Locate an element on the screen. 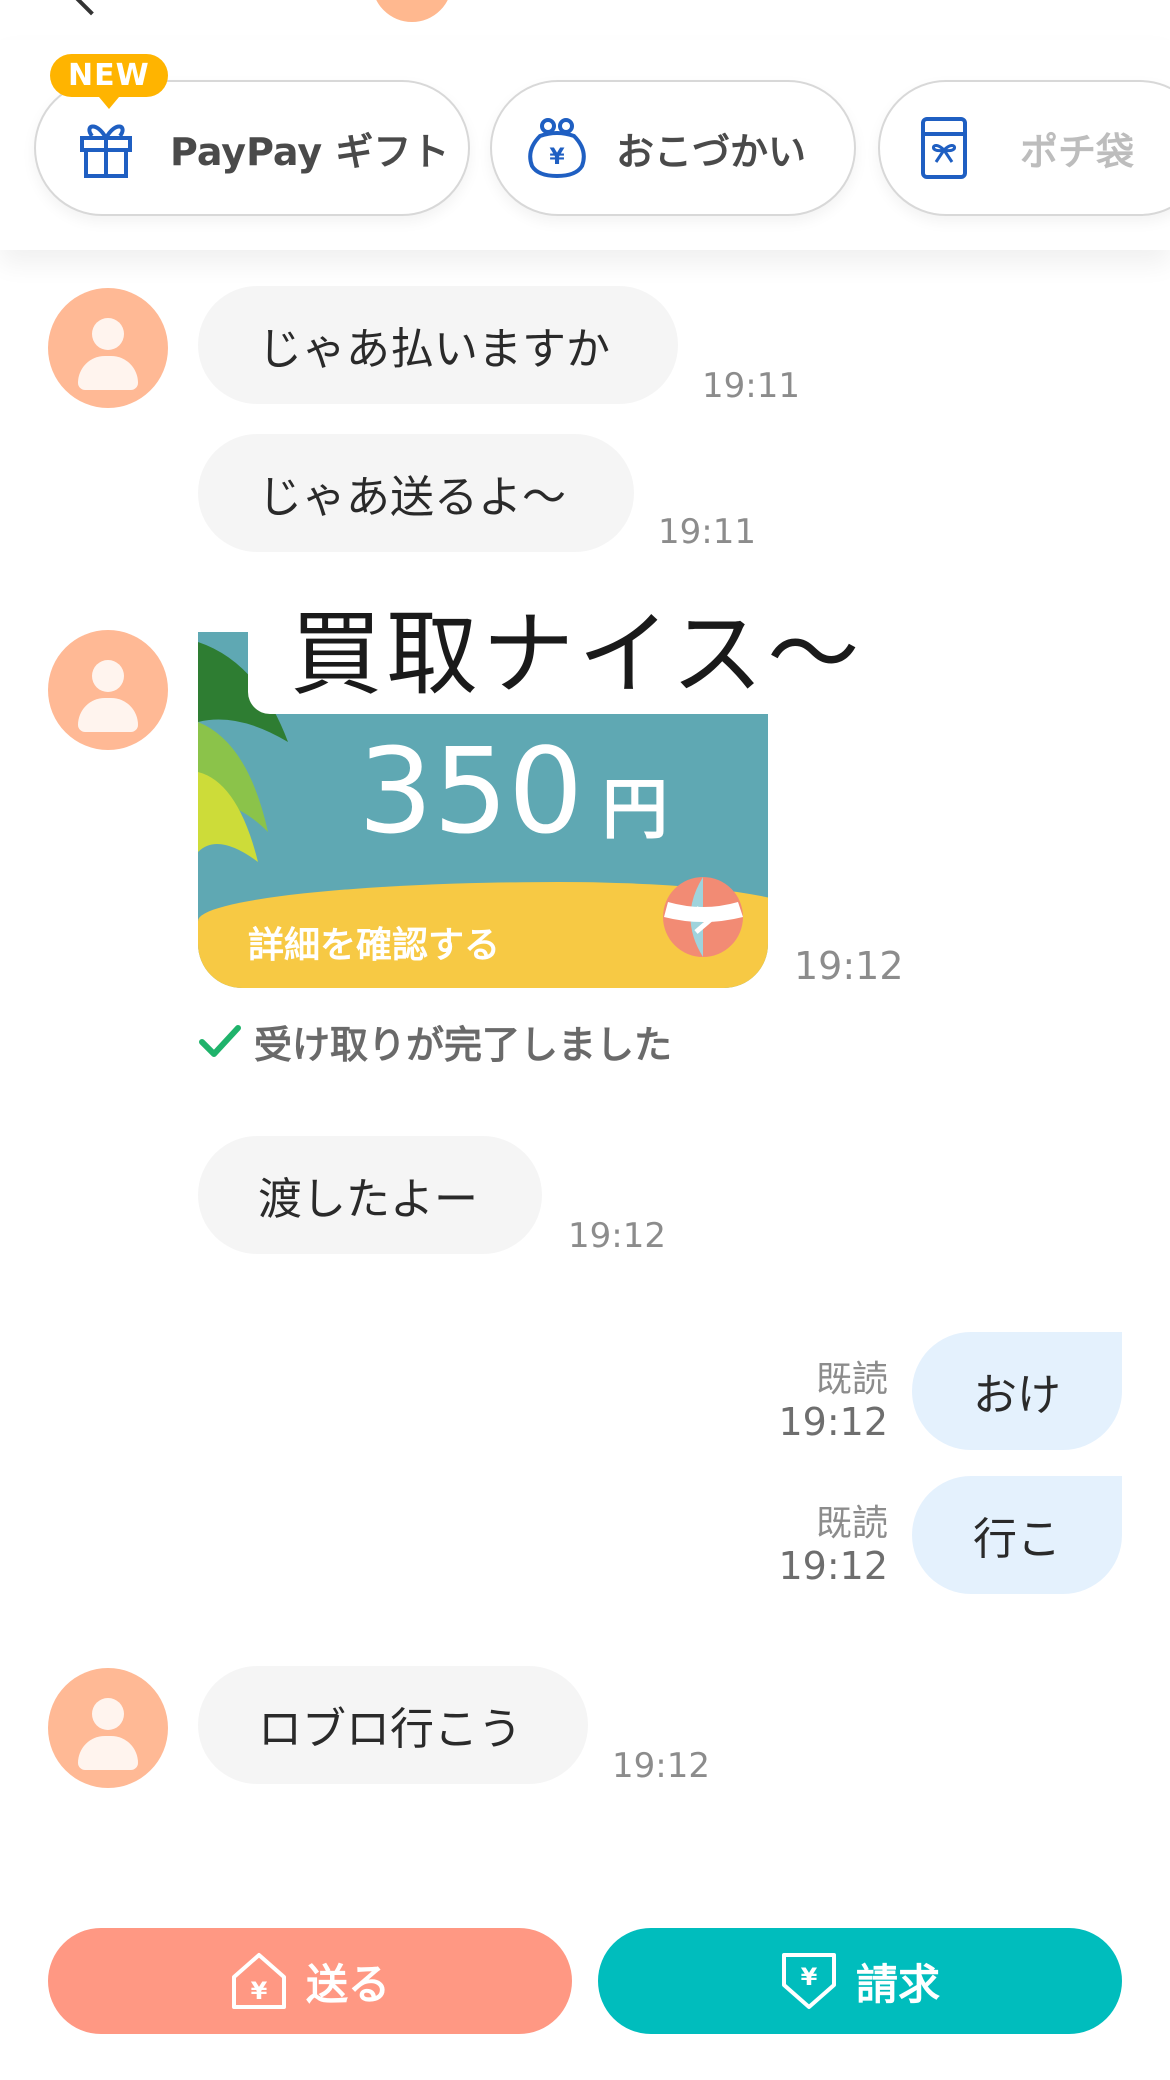 Image resolution: width=1170 pixels, height=2080 pixels. back-arrow-icon is located at coordinates (91, 8).